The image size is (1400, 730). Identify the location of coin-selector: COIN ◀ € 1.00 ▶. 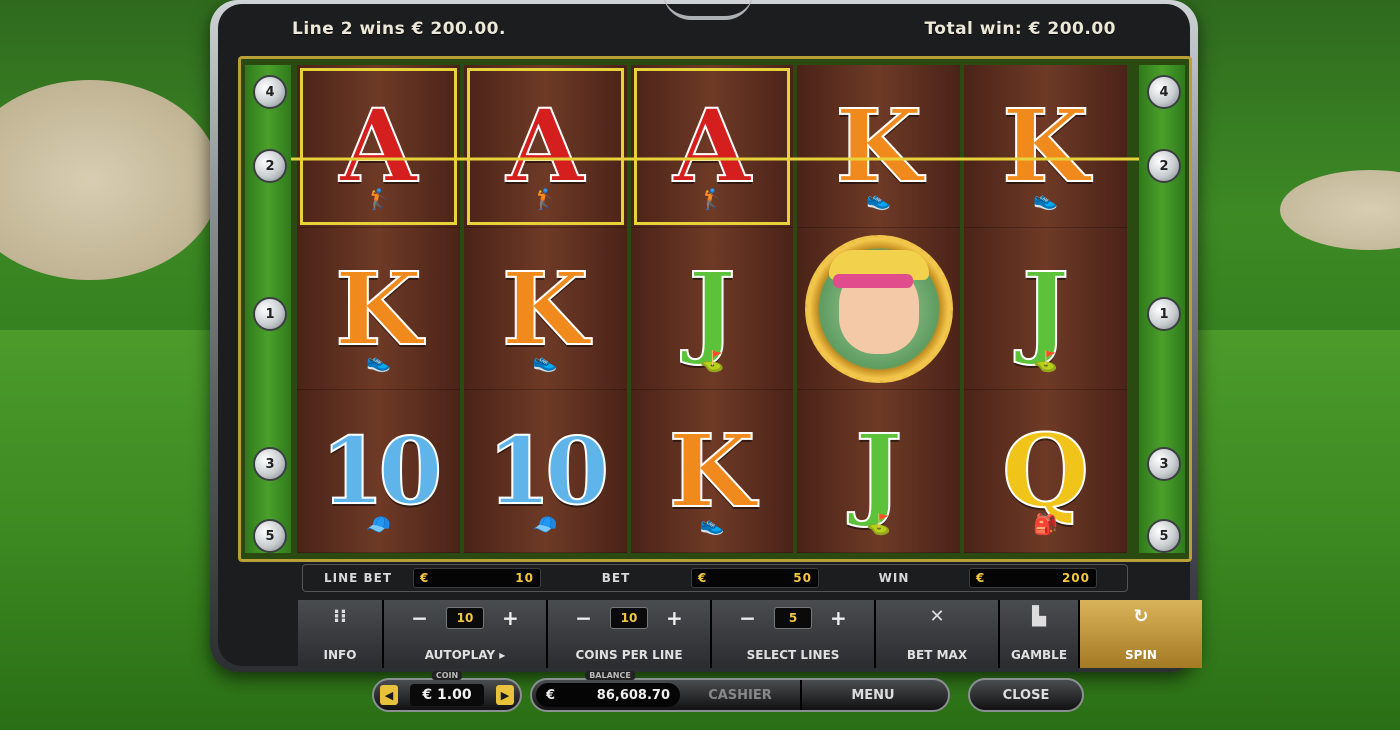
(447, 691).